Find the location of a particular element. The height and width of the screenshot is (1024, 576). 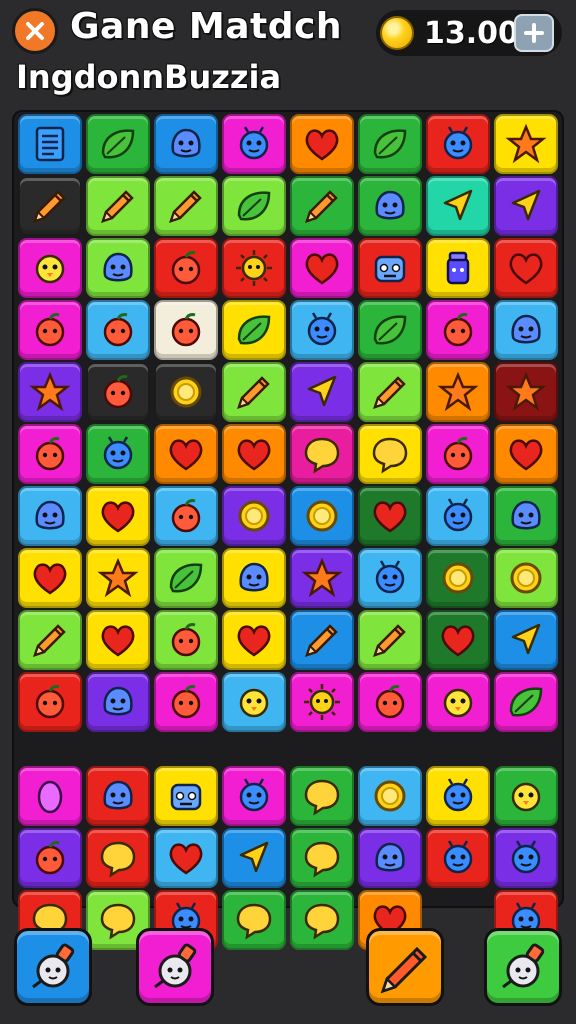

add-coins-button is located at coordinates (534, 33).